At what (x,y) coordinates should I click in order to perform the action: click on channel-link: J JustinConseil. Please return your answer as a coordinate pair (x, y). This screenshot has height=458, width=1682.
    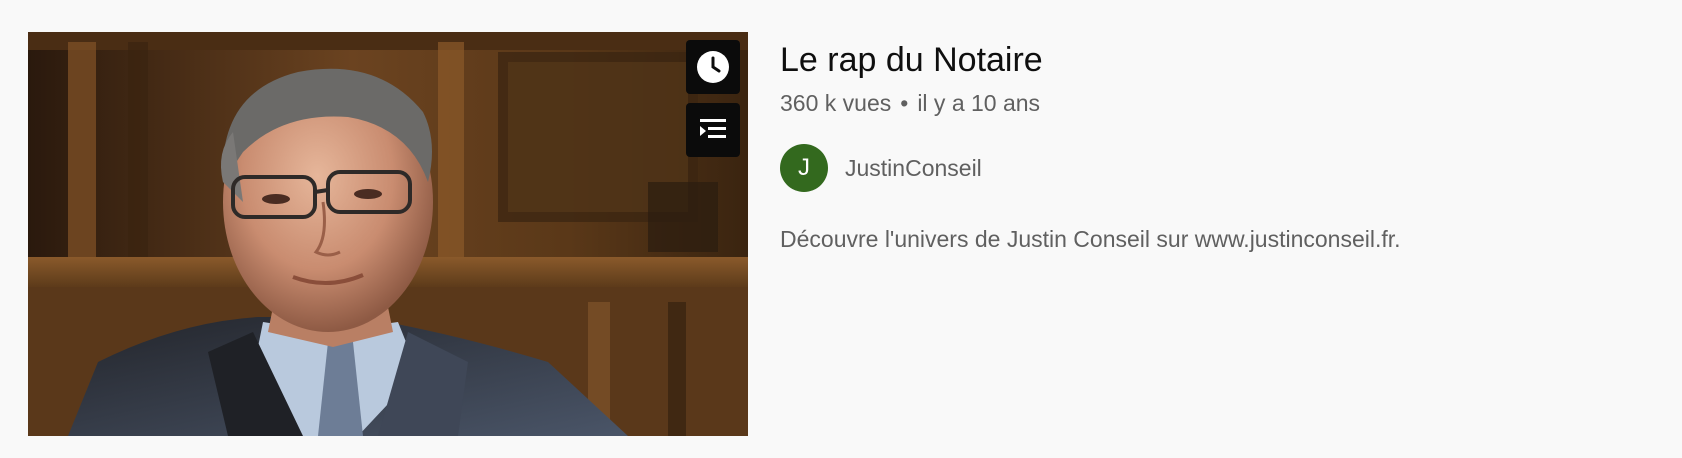
    Looking at the image, I should click on (881, 168).